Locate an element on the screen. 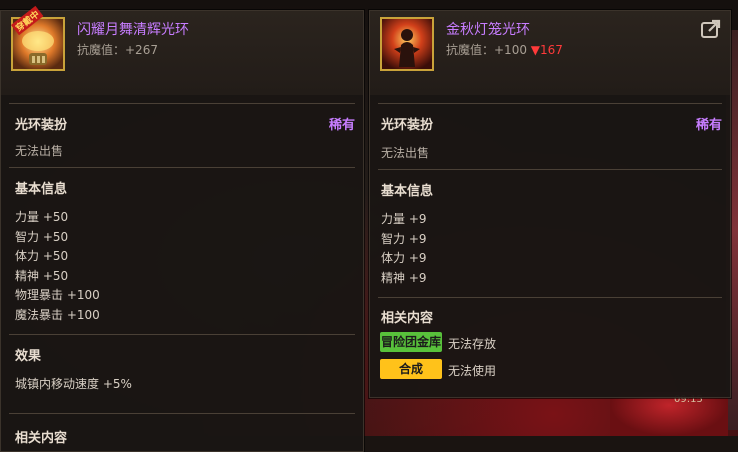 This screenshot has width=738, height=452. synthesis-status: 无法使用 is located at coordinates (472, 371).